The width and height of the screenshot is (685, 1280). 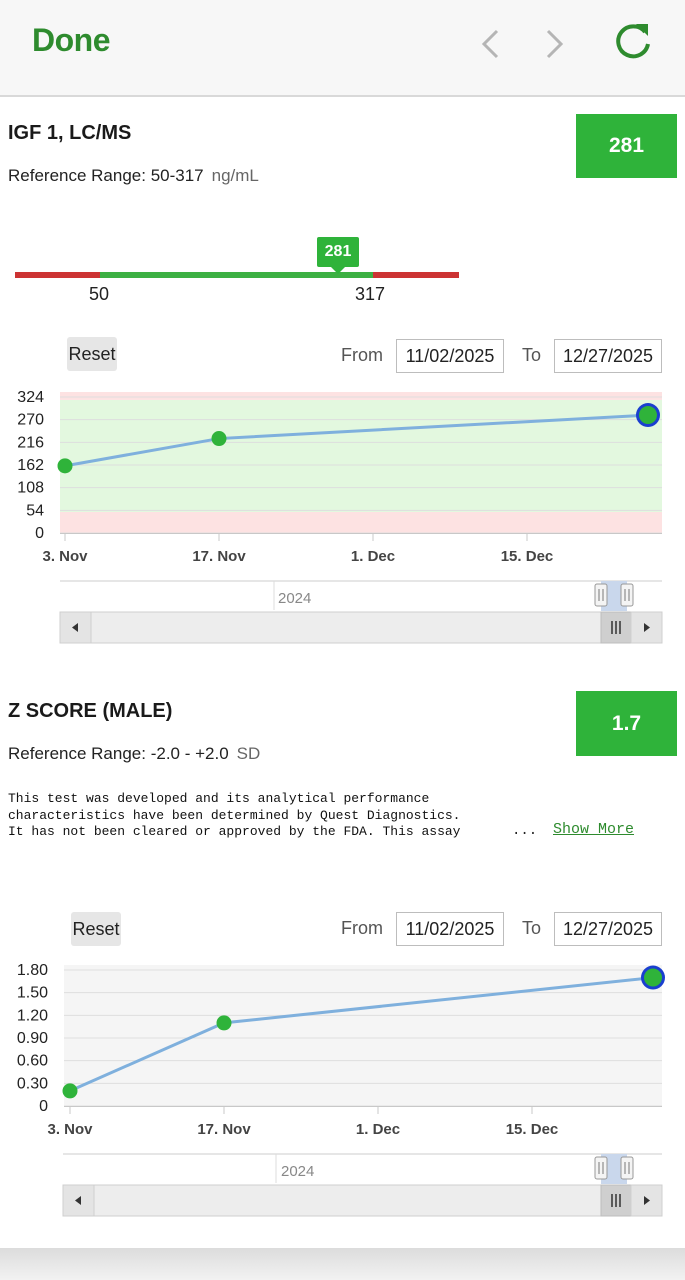 I want to click on y-tick-label: 0.60, so click(x=32, y=1061).